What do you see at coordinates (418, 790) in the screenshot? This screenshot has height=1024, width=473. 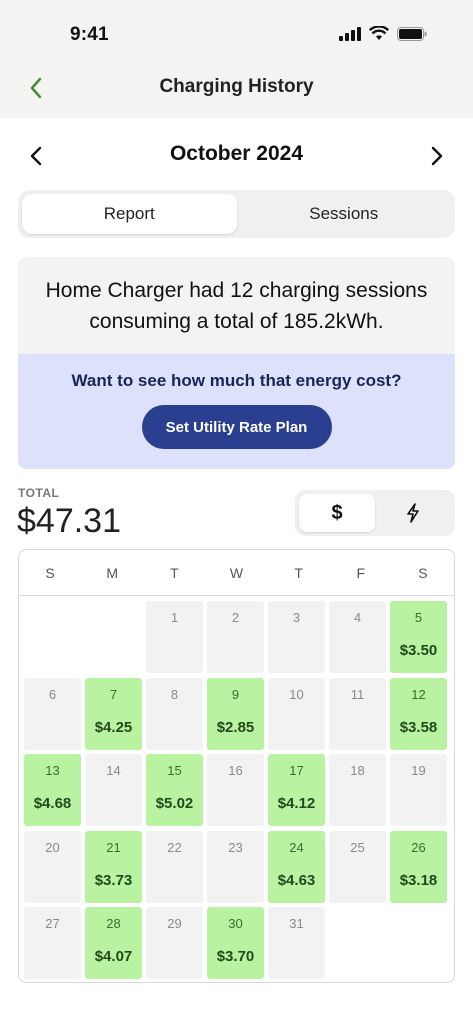 I see `calendar-day: 19` at bounding box center [418, 790].